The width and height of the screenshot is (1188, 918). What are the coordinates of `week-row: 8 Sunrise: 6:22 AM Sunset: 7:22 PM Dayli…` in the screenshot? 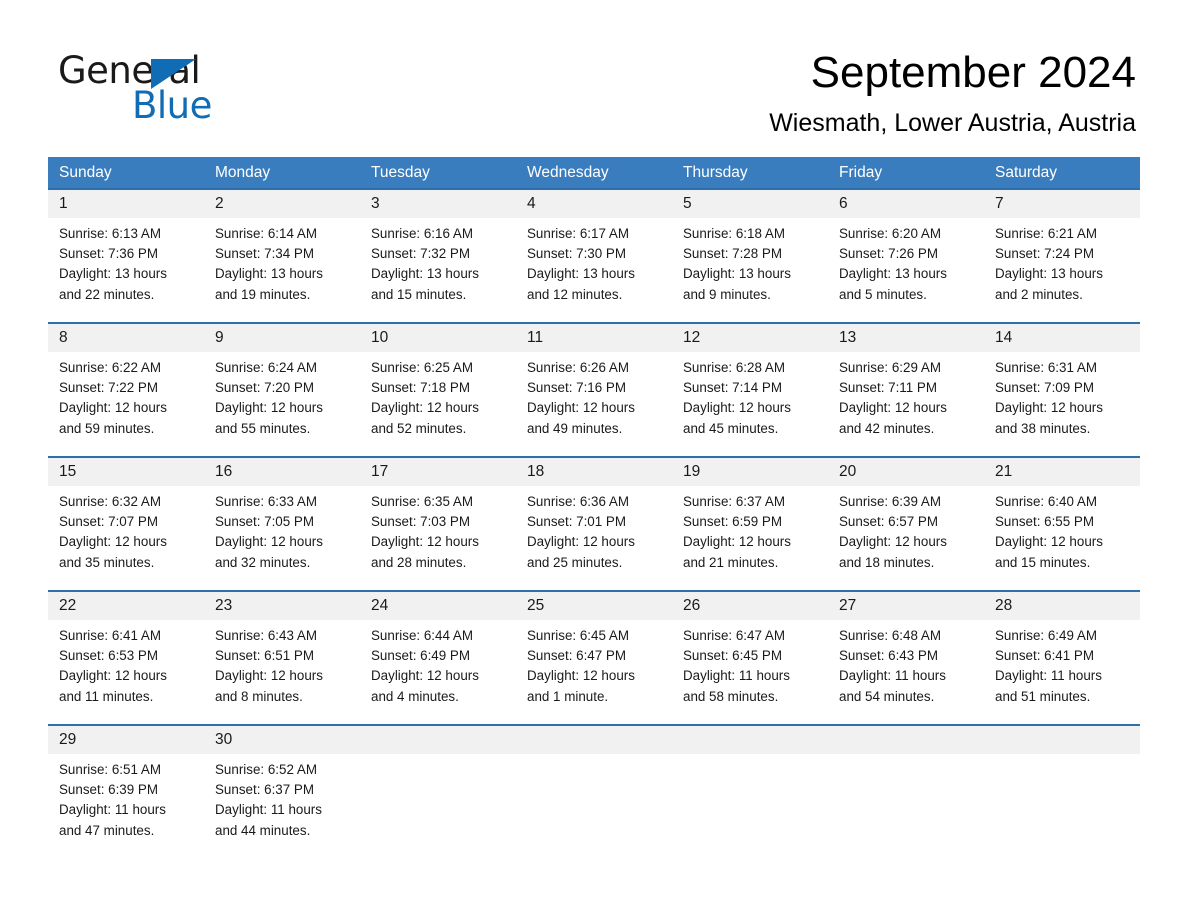 It's located at (594, 389).